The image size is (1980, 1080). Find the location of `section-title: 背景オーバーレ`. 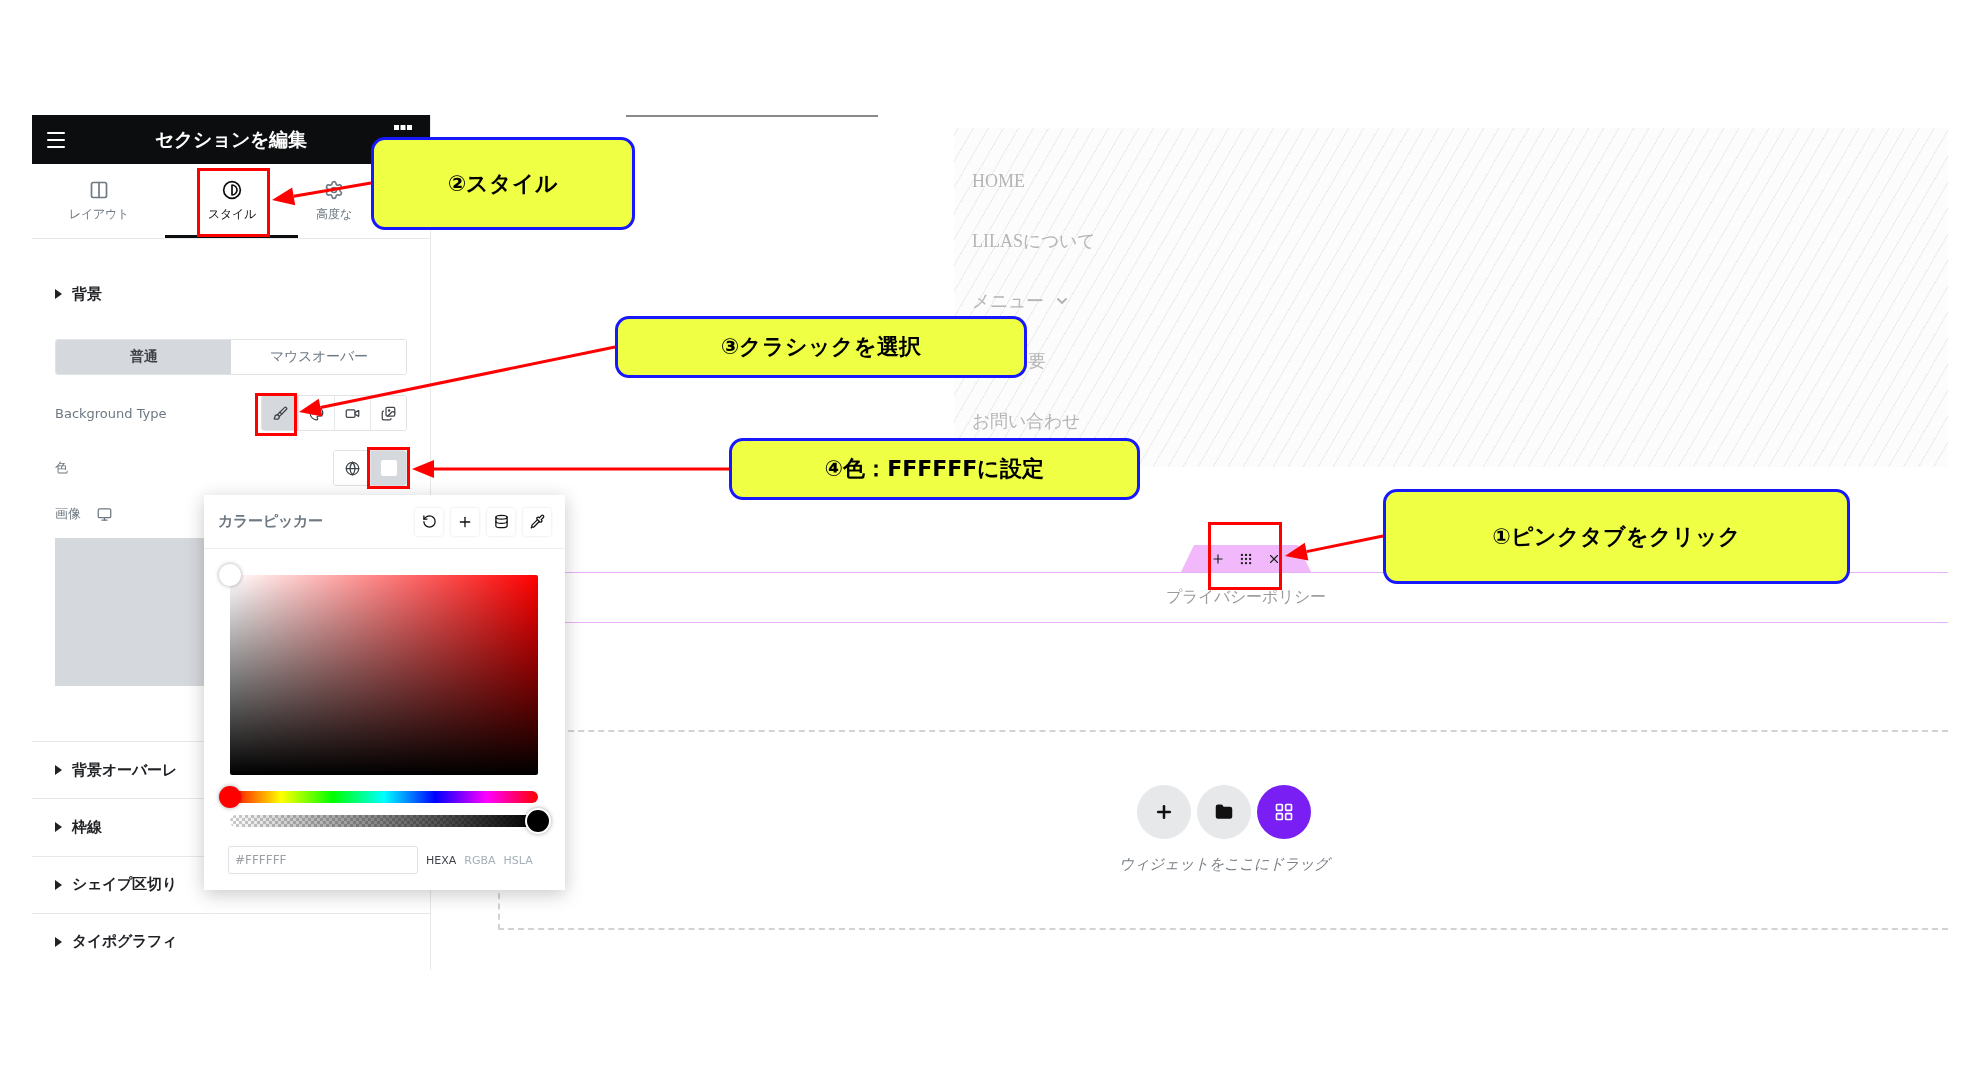

section-title: 背景オーバーレ is located at coordinates (124, 770).